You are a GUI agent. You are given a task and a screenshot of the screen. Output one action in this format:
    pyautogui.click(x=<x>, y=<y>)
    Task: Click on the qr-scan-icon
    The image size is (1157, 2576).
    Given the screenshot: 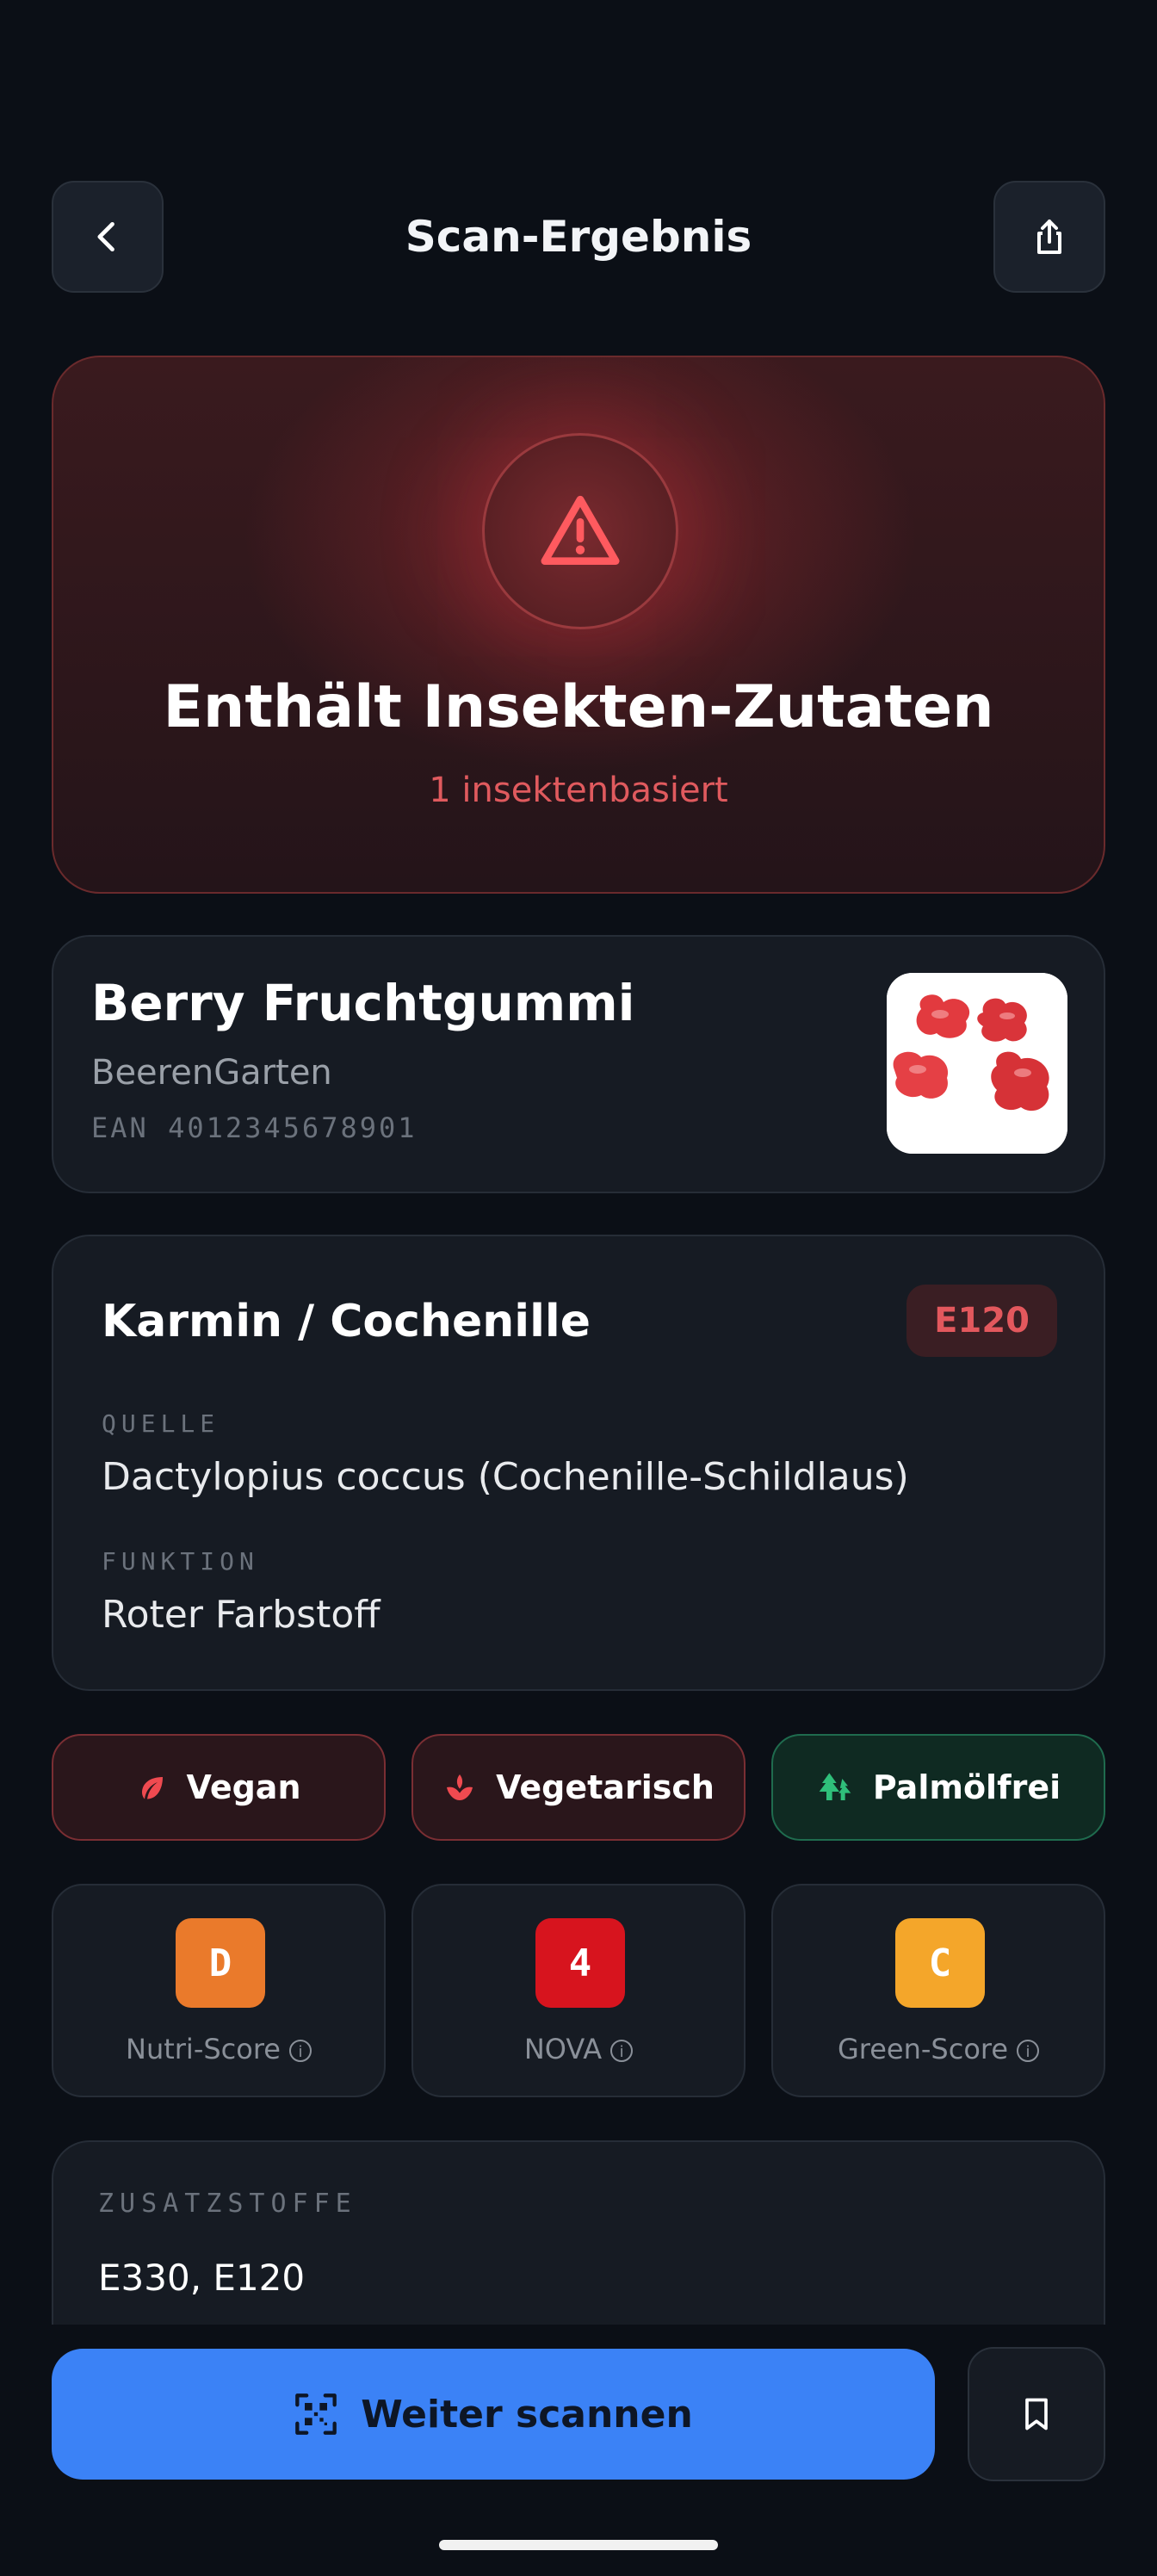 What is the action you would take?
    pyautogui.click(x=316, y=2414)
    